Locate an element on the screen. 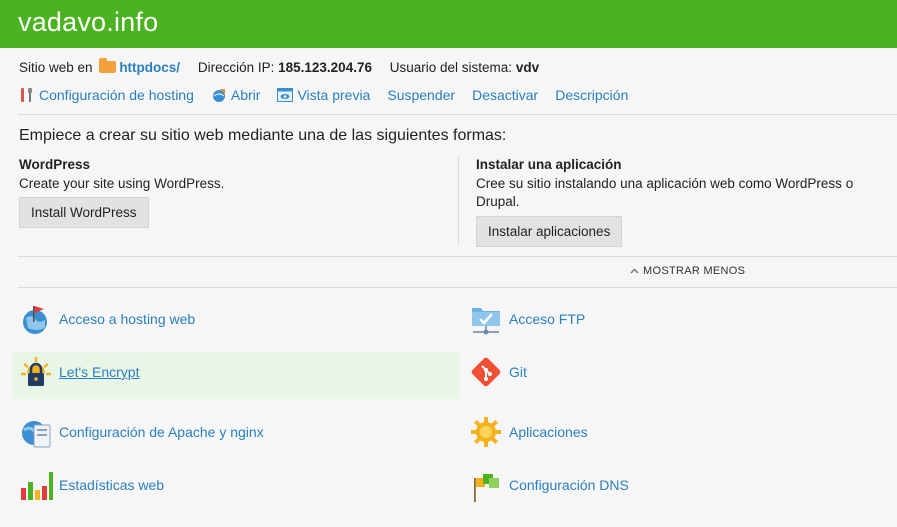  ip-address: Dirección IP: 185.123.204.76 is located at coordinates (287, 67).